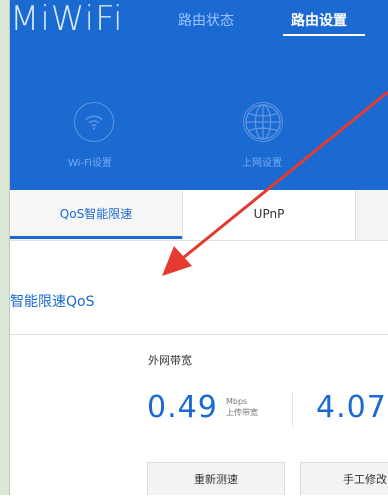 This screenshot has height=496, width=388. Describe the element at coordinates (52, 302) in the screenshot. I see `section-title: 智能限速QoS` at that location.